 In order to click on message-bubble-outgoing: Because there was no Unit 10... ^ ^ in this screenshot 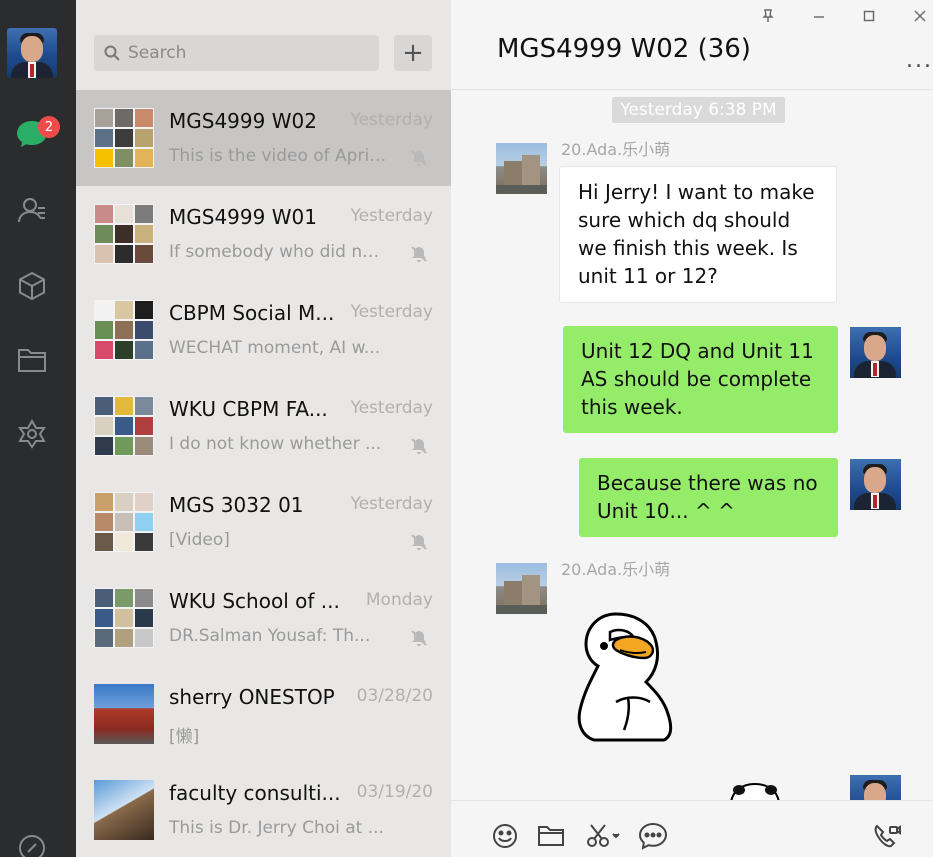, I will do `click(708, 497)`.